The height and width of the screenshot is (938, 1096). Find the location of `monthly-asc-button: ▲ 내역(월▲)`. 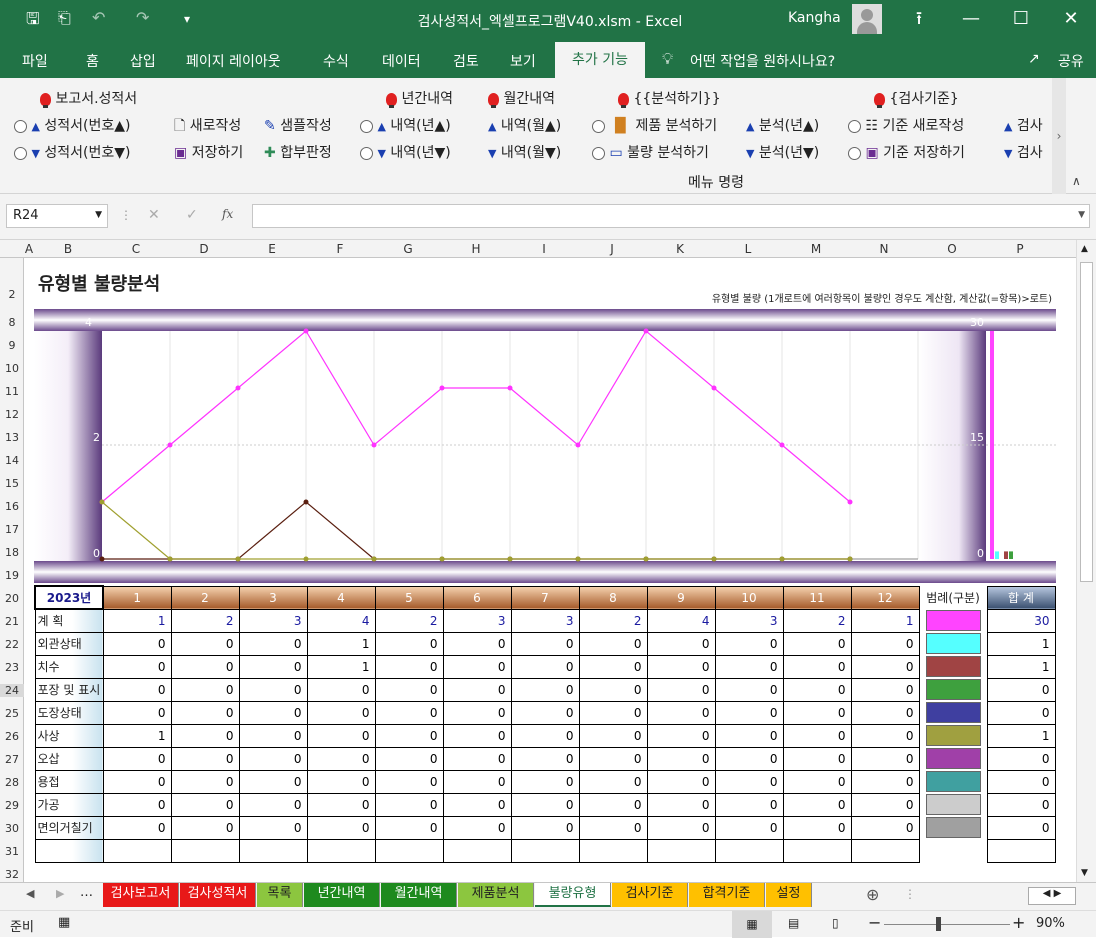

monthly-asc-button: ▲ 내역(월▲) is located at coordinates (524, 125).